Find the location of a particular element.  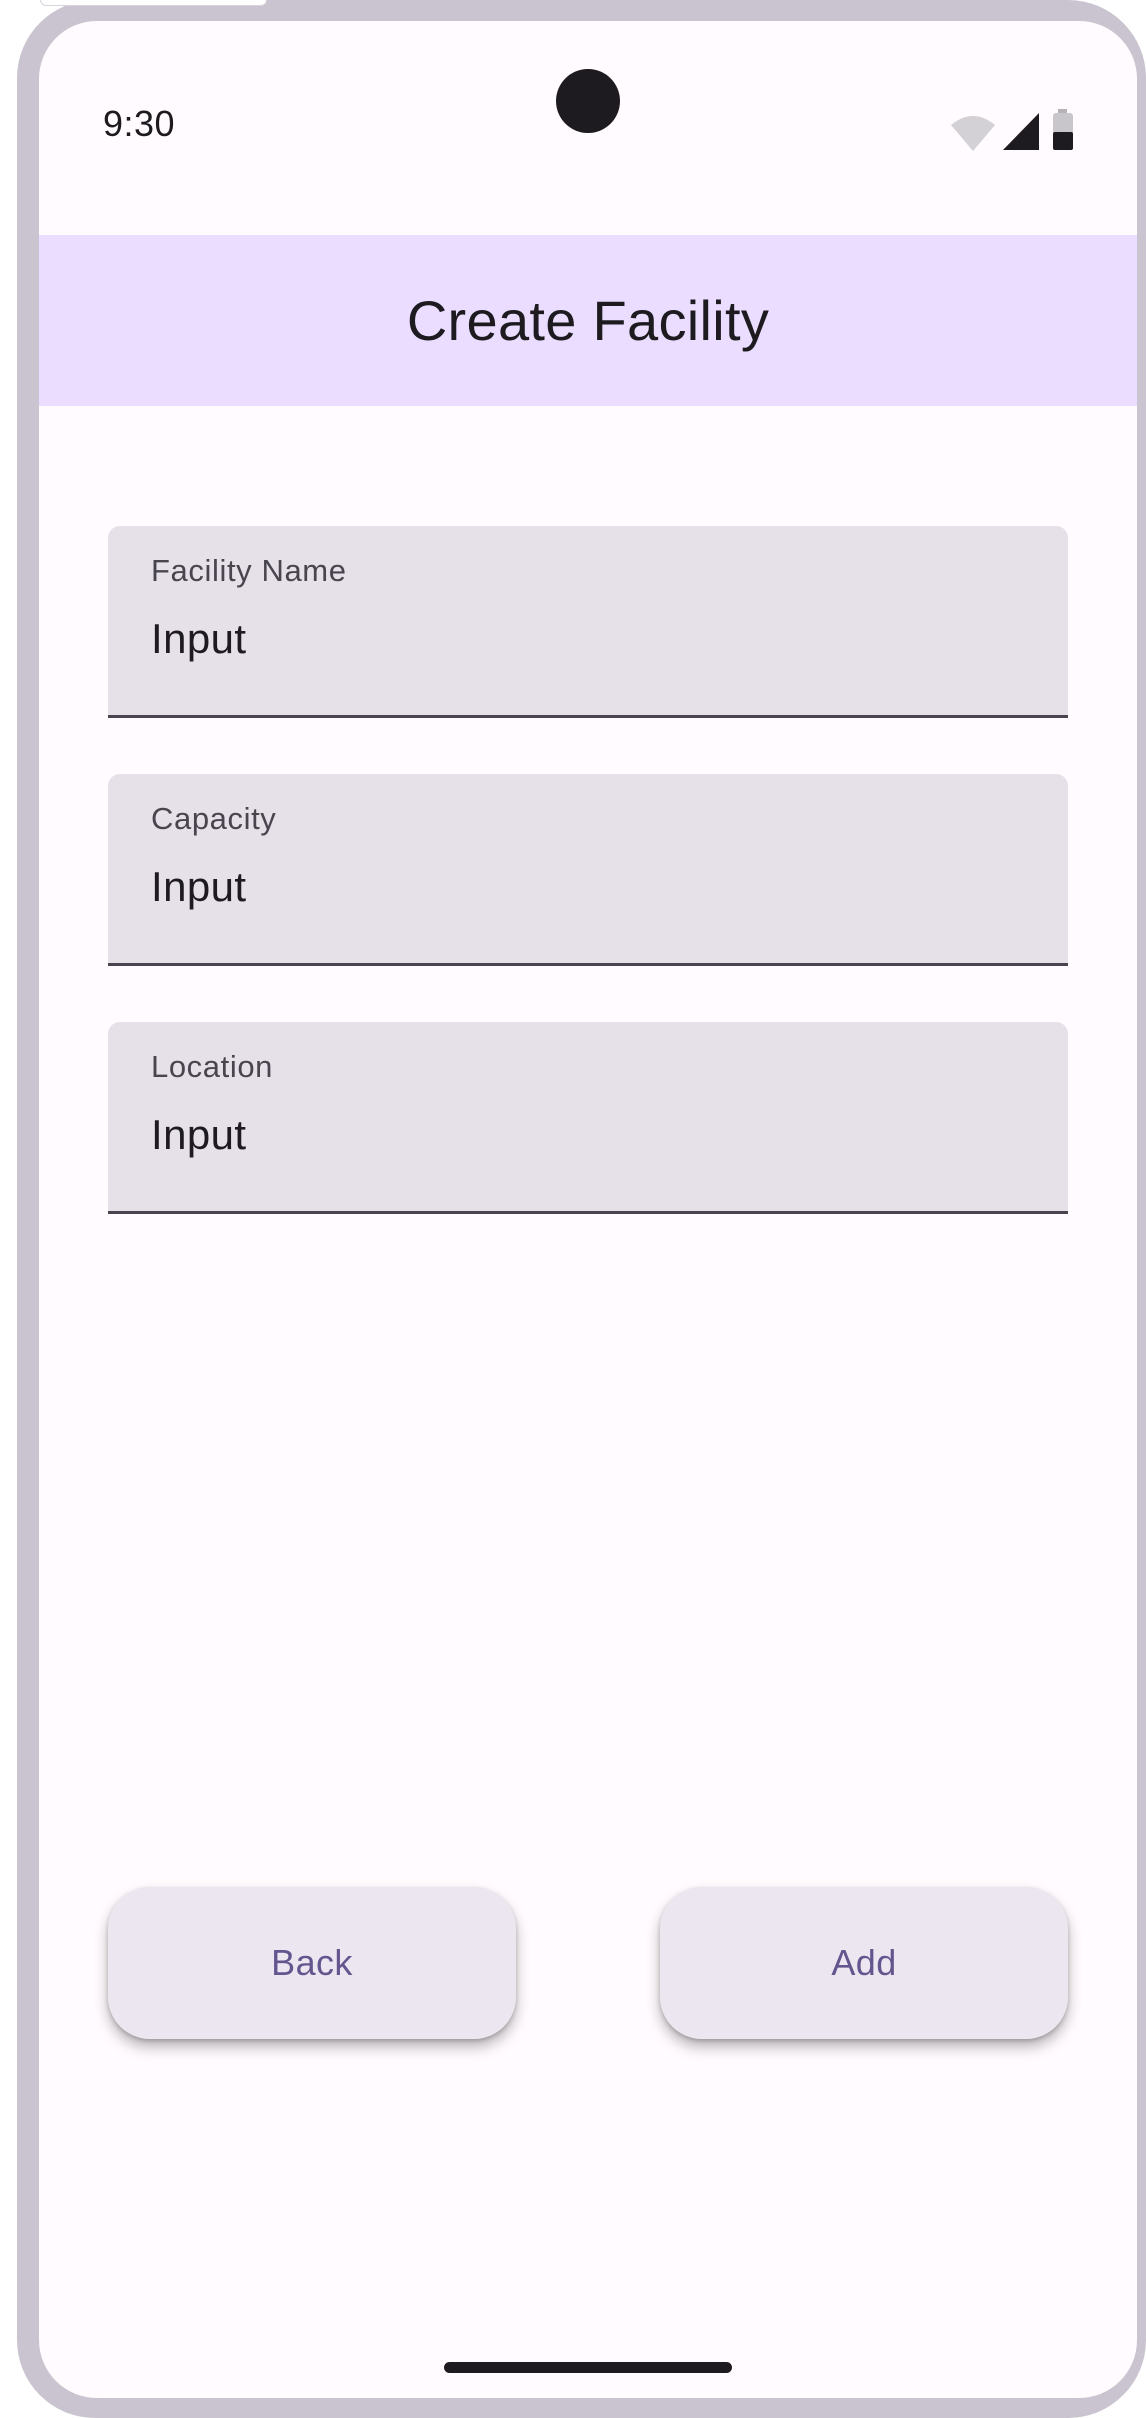

back-button-label: Back is located at coordinates (312, 1962).